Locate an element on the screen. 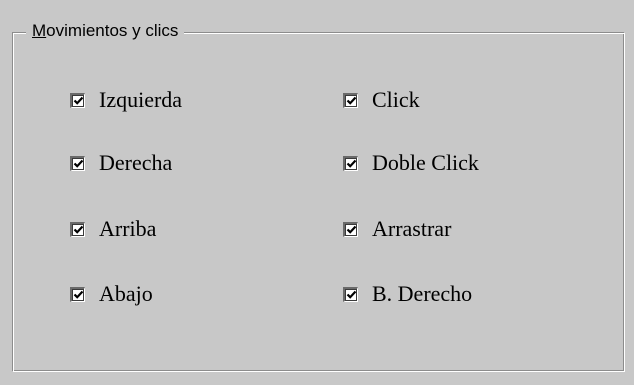 The image size is (634, 385). checkbox-izquierda: Izquierda is located at coordinates (126, 100).